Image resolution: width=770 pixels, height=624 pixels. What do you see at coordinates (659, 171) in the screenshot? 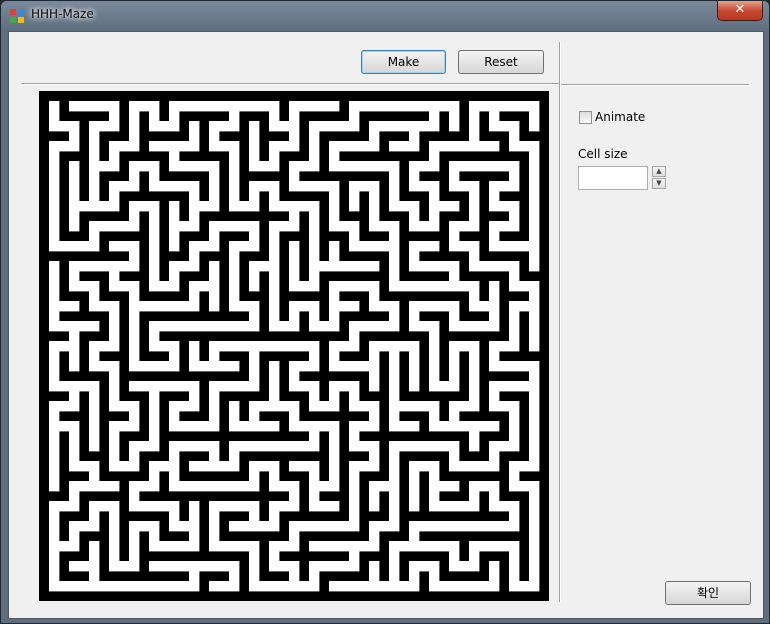
I see `spin-up-icon: ▲` at bounding box center [659, 171].